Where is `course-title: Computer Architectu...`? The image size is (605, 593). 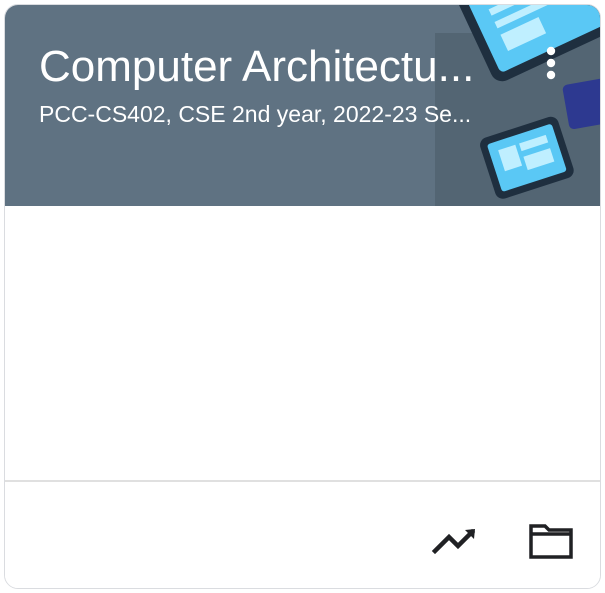
course-title: Computer Architectu... is located at coordinates (269, 67).